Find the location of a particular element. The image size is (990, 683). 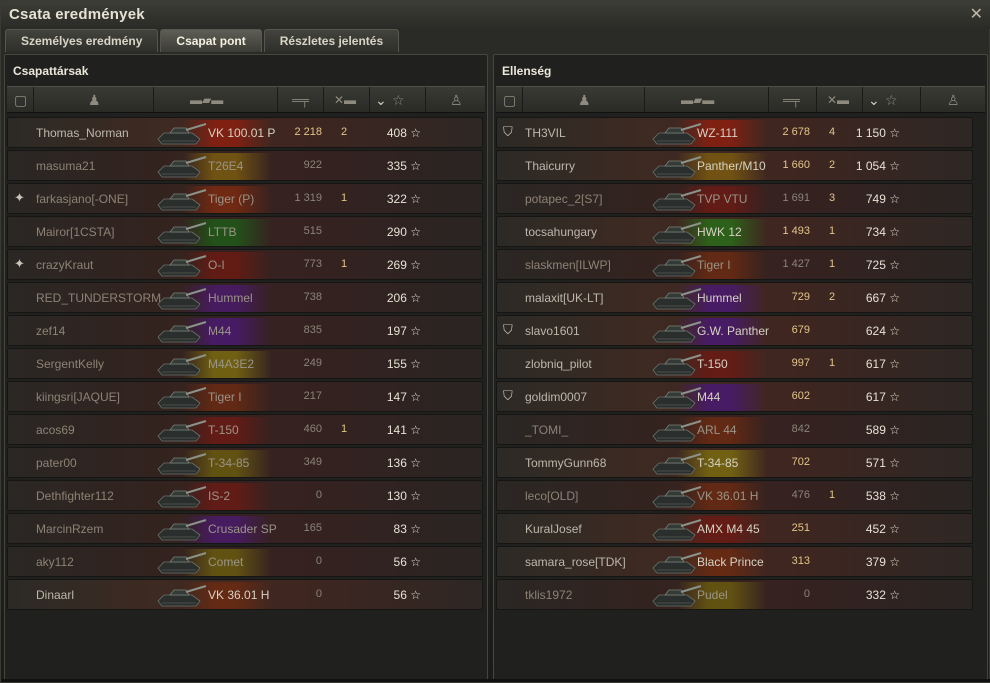

player-row: slaskmen[ILWP] Tiger I 1 427 1 725 ☆ is located at coordinates (734, 264).